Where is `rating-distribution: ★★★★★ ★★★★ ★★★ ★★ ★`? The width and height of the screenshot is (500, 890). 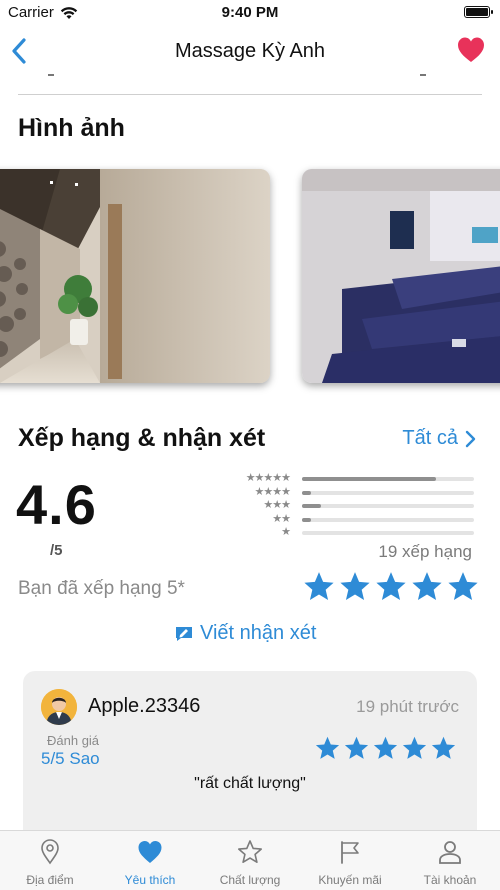 rating-distribution: ★★★★★ ★★★★ ★★★ ★★ ★ is located at coordinates (348, 506).